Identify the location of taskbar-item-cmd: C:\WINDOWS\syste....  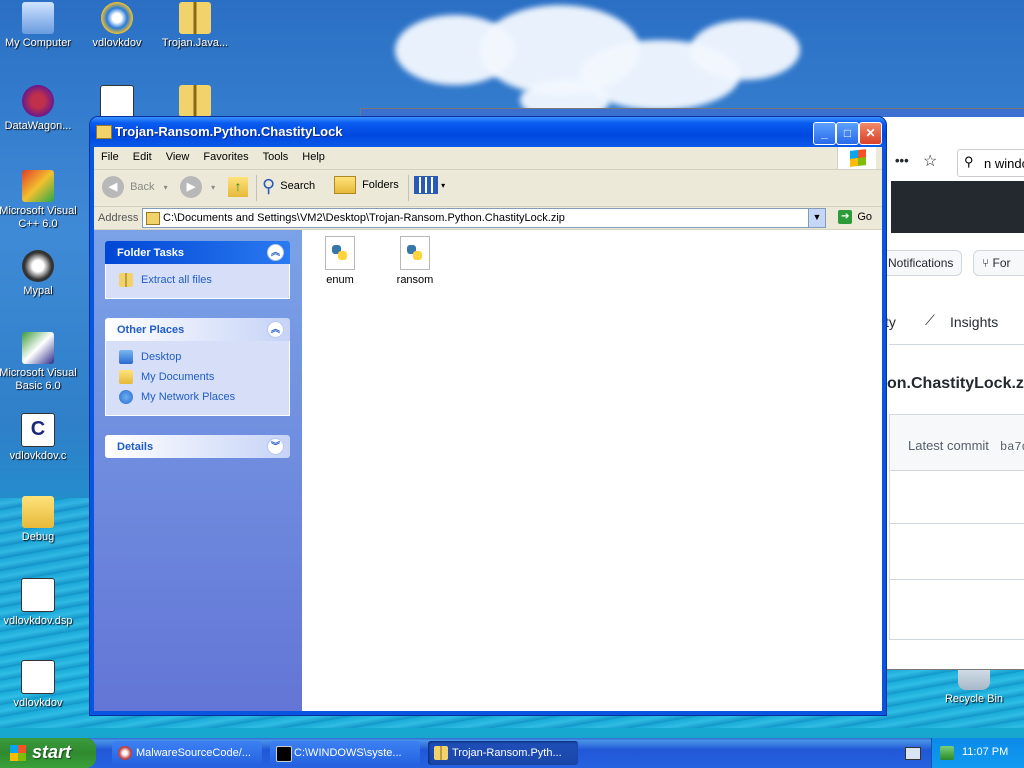
(345, 753).